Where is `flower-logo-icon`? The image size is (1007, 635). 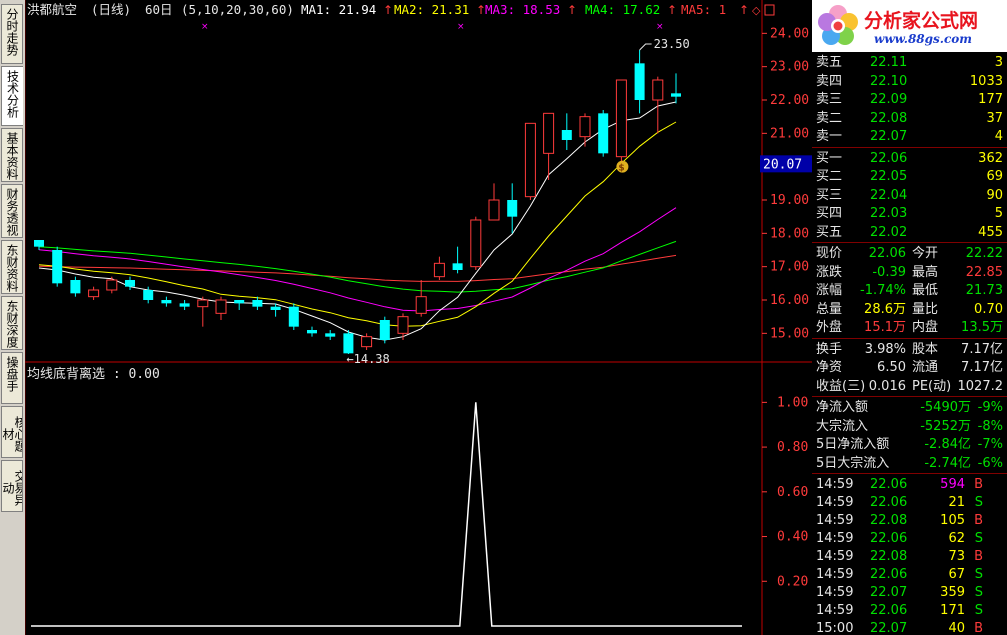 flower-logo-icon is located at coordinates (838, 25).